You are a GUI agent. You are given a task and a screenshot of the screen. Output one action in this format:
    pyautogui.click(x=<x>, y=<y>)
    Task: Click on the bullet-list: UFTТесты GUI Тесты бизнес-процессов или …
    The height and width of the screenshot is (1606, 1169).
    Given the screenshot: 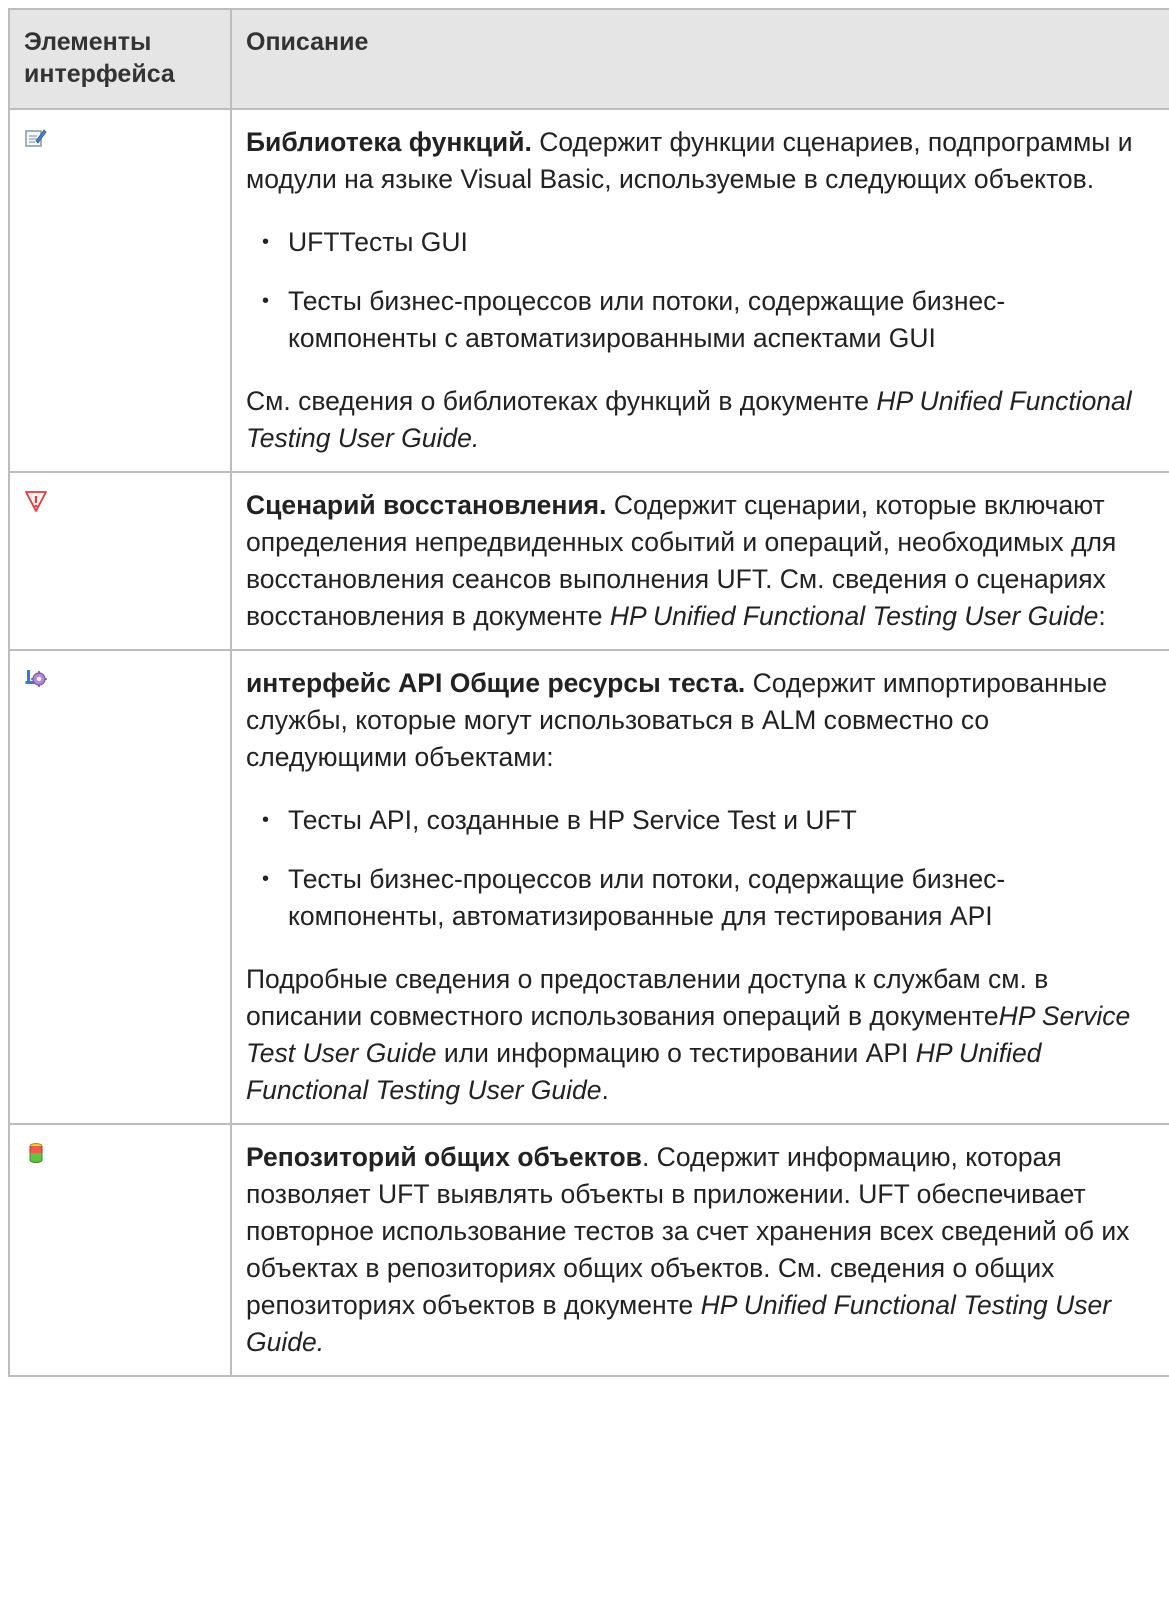 What is the action you would take?
    pyautogui.click(x=698, y=290)
    